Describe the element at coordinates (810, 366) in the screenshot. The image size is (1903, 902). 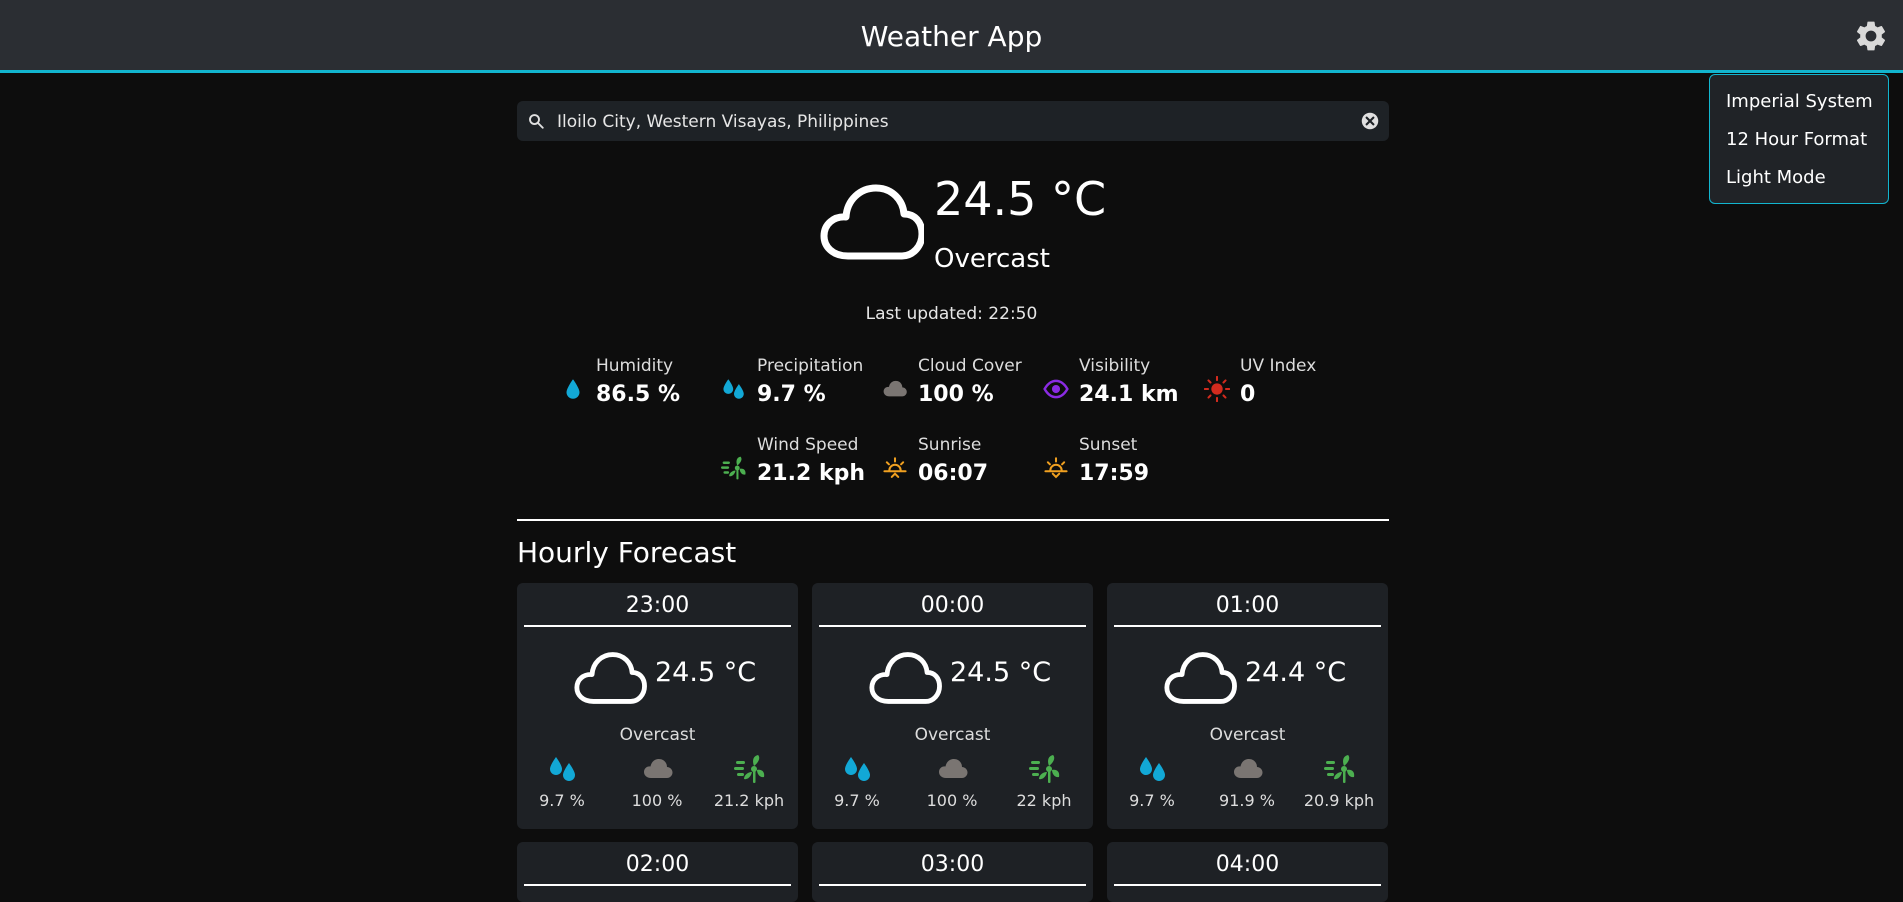
I see `stat-label: Precipitation` at that location.